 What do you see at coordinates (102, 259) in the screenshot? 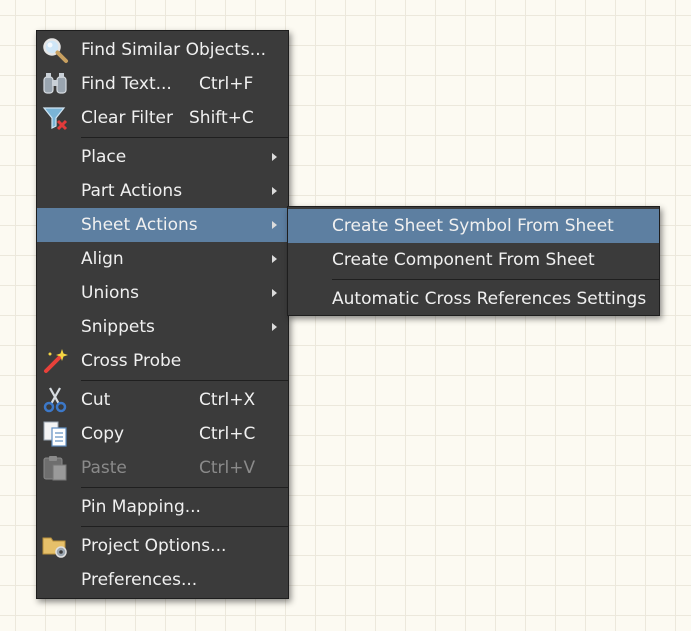
I see `menu-item-label: Align` at bounding box center [102, 259].